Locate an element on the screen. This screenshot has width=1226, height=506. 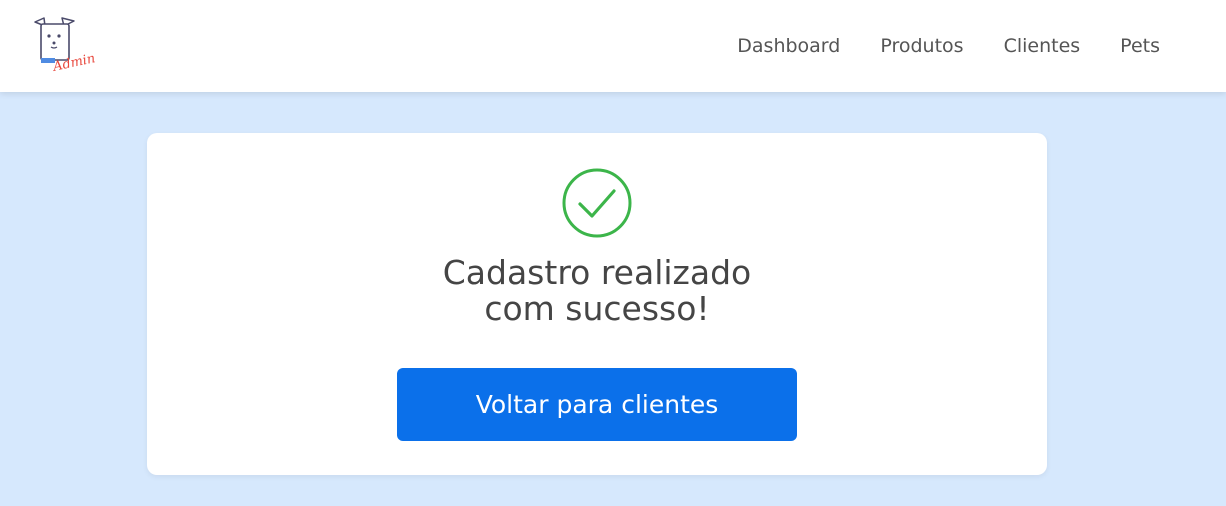
success-message-line1: Cadastro realizado is located at coordinates (597, 272).